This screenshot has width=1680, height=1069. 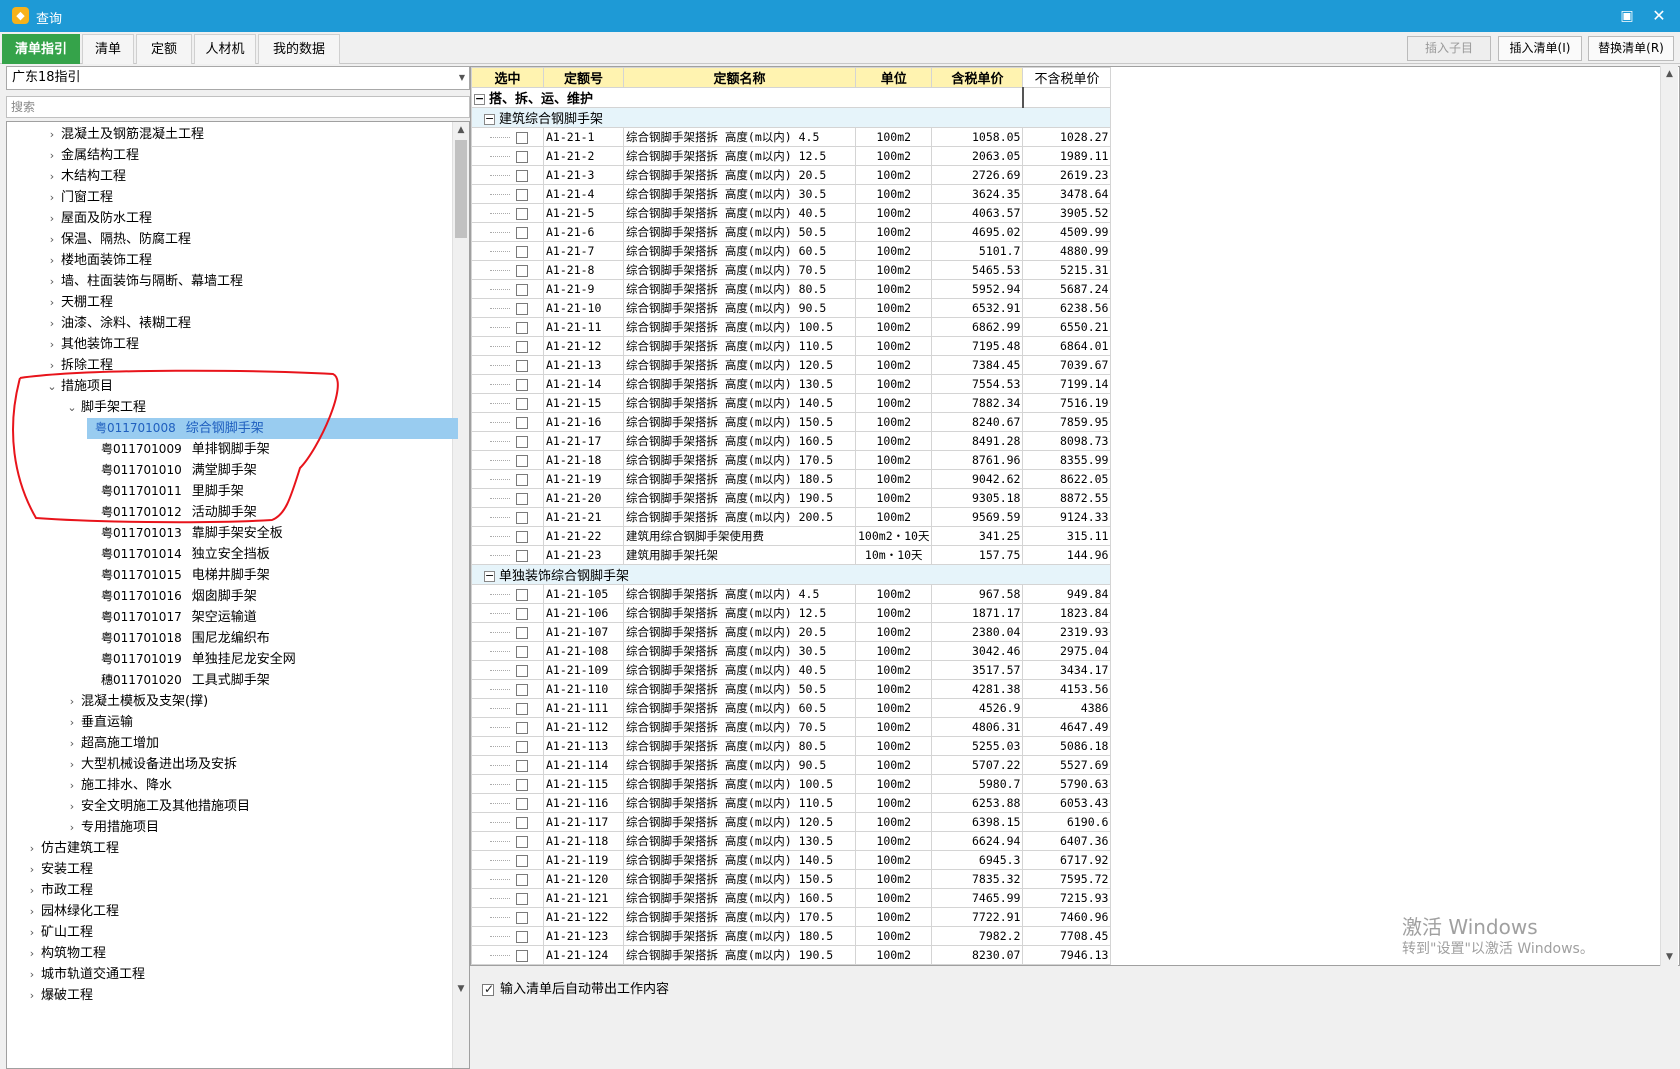 I want to click on tree-node: 粤011701012 活动脚手架, so click(x=230, y=512).